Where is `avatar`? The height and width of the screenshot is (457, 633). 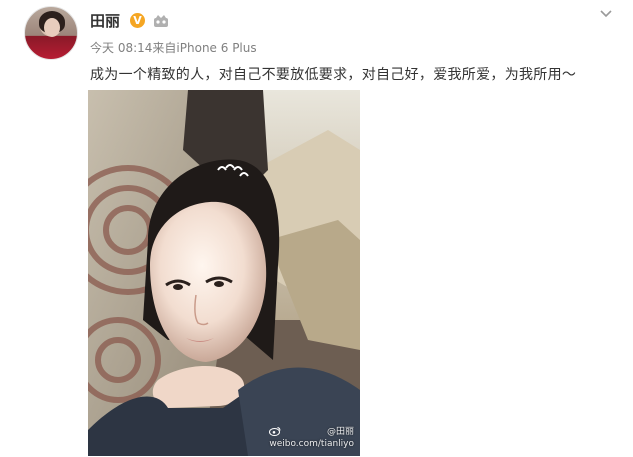
avatar is located at coordinates (51, 33).